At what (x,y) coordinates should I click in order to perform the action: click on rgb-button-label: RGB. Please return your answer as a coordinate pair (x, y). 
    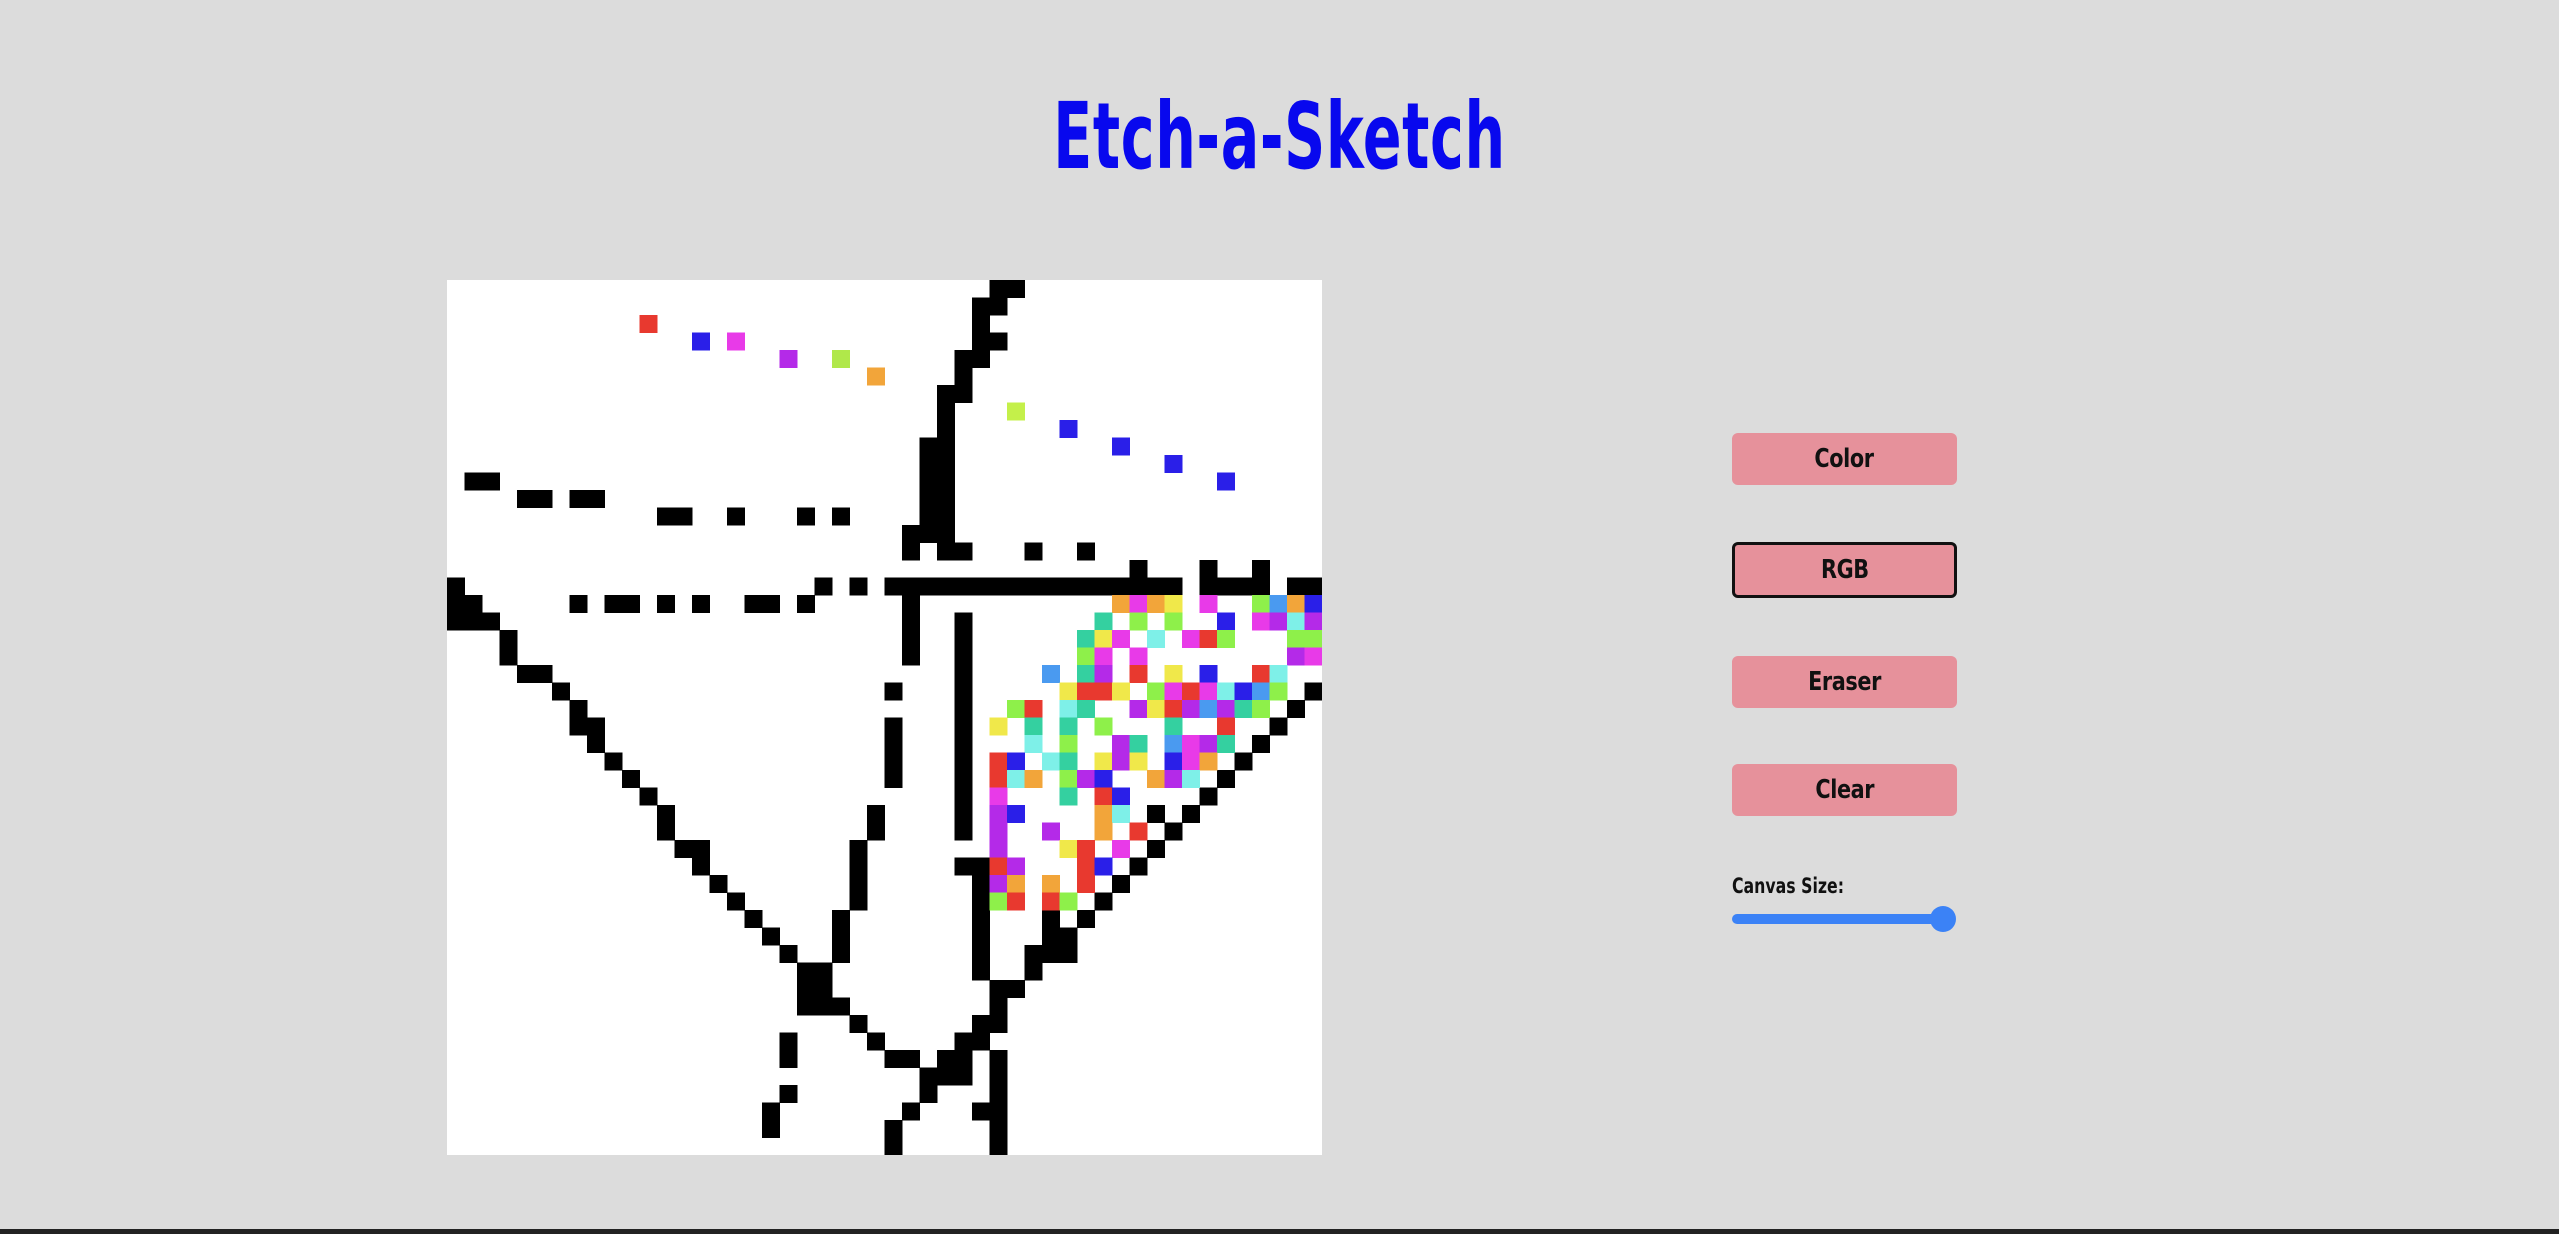
    Looking at the image, I should click on (1844, 570).